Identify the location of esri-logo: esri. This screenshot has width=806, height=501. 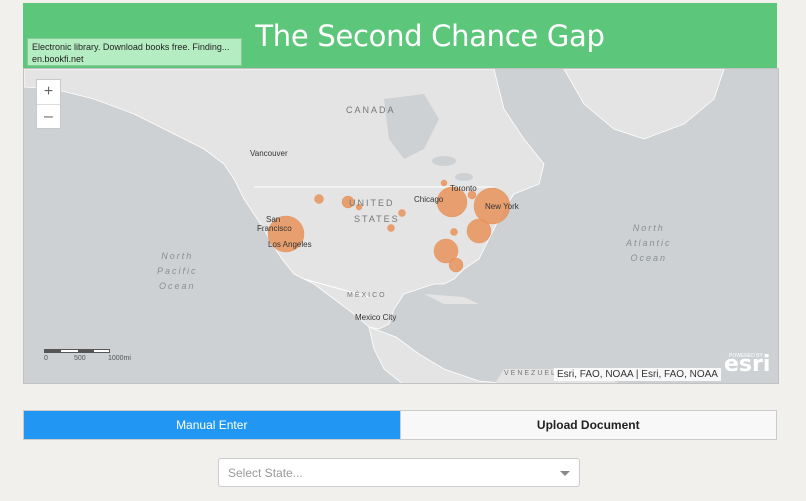
(747, 364).